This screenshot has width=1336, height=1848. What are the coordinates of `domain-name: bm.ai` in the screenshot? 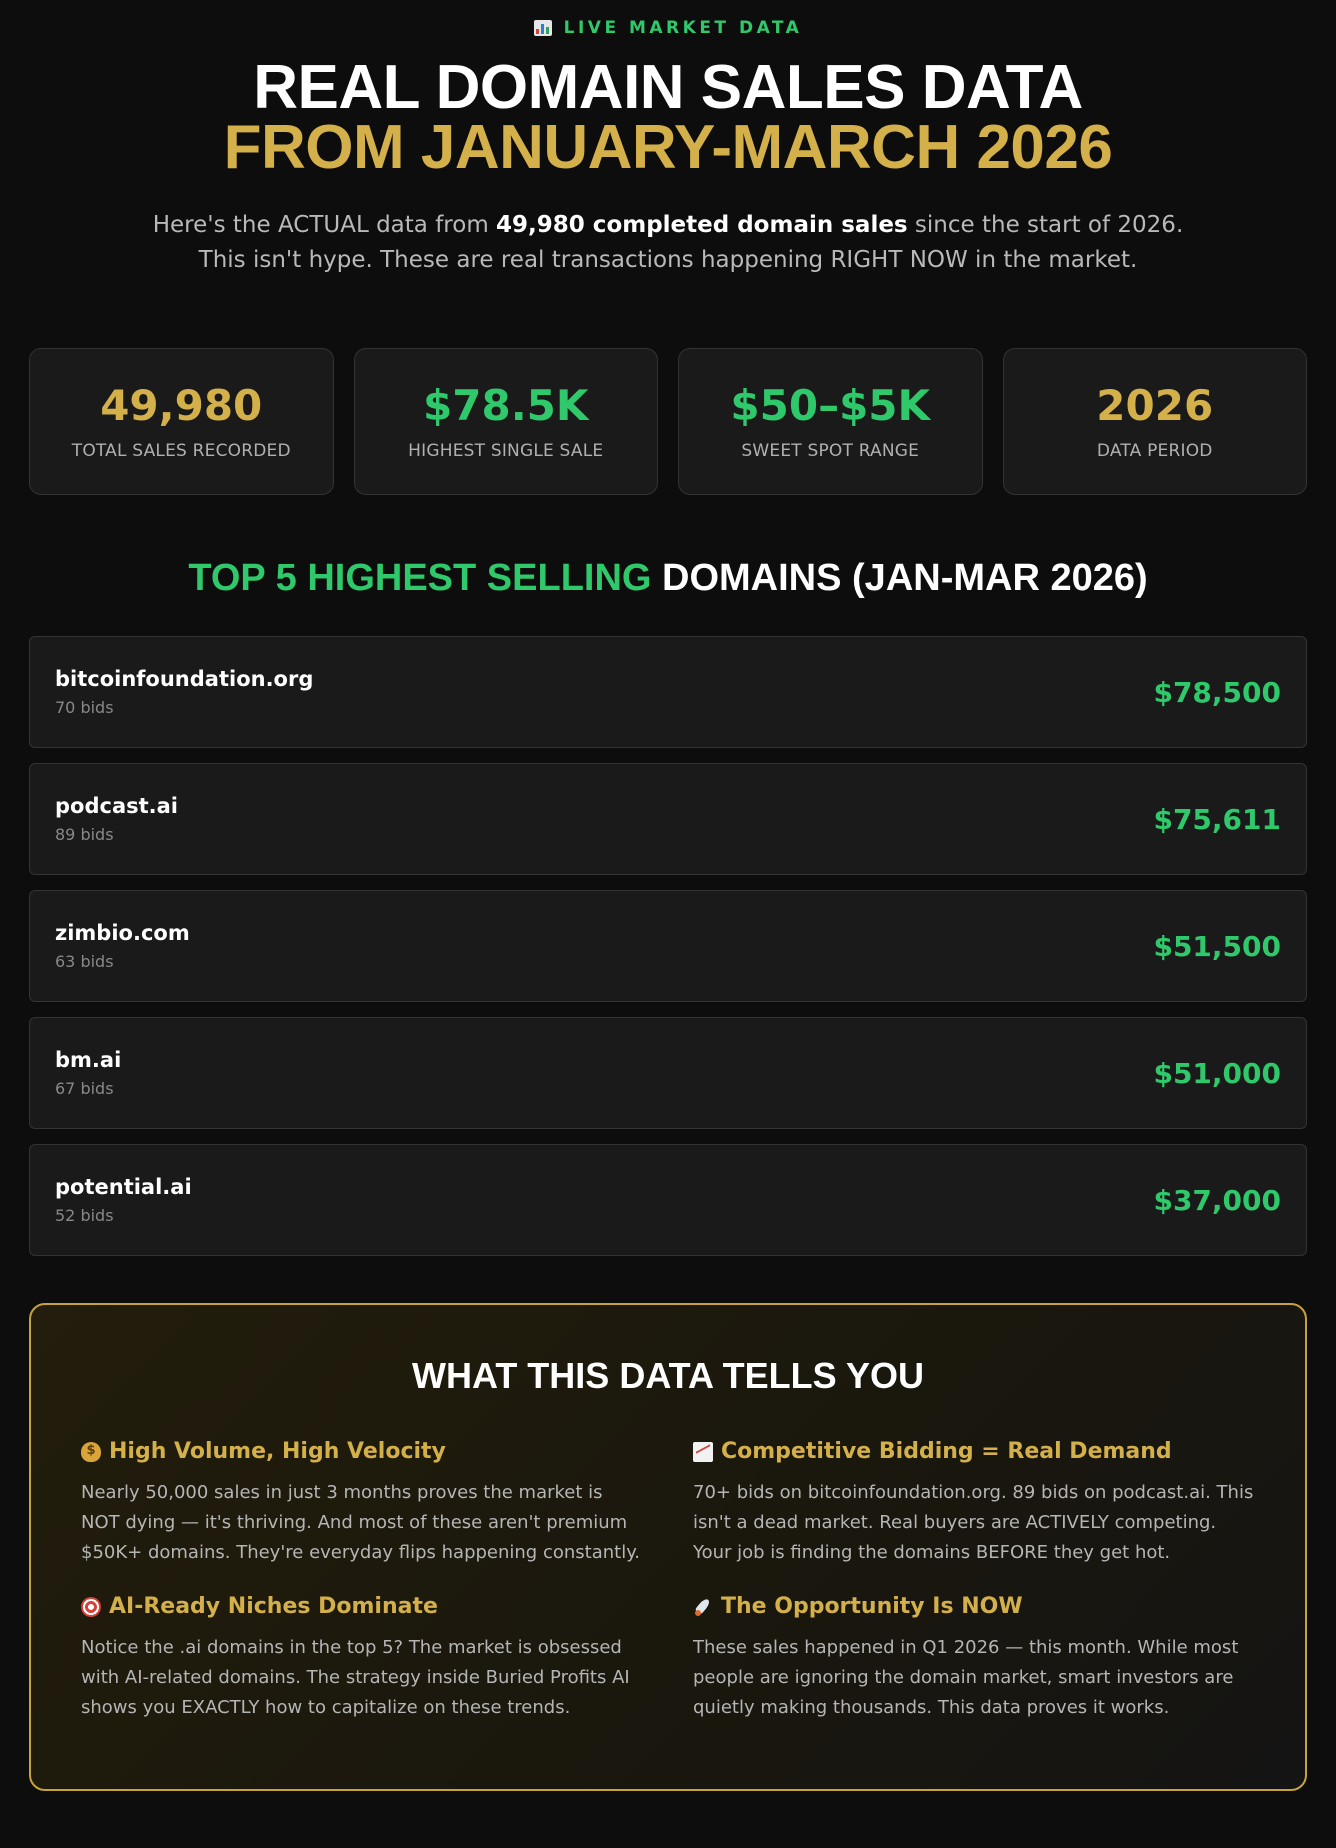 It's located at (88, 1060).